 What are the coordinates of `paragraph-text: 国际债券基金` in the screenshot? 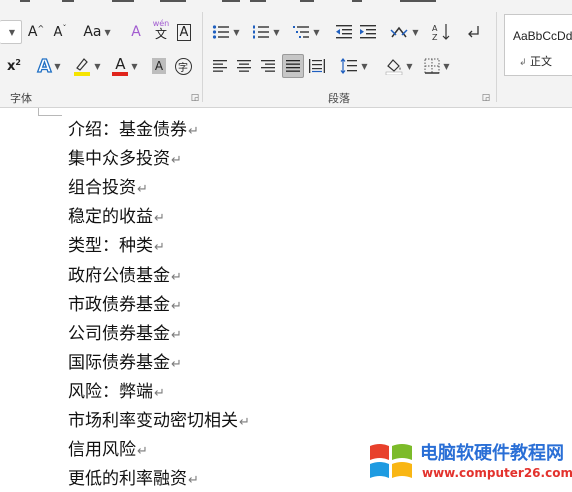 It's located at (119, 363).